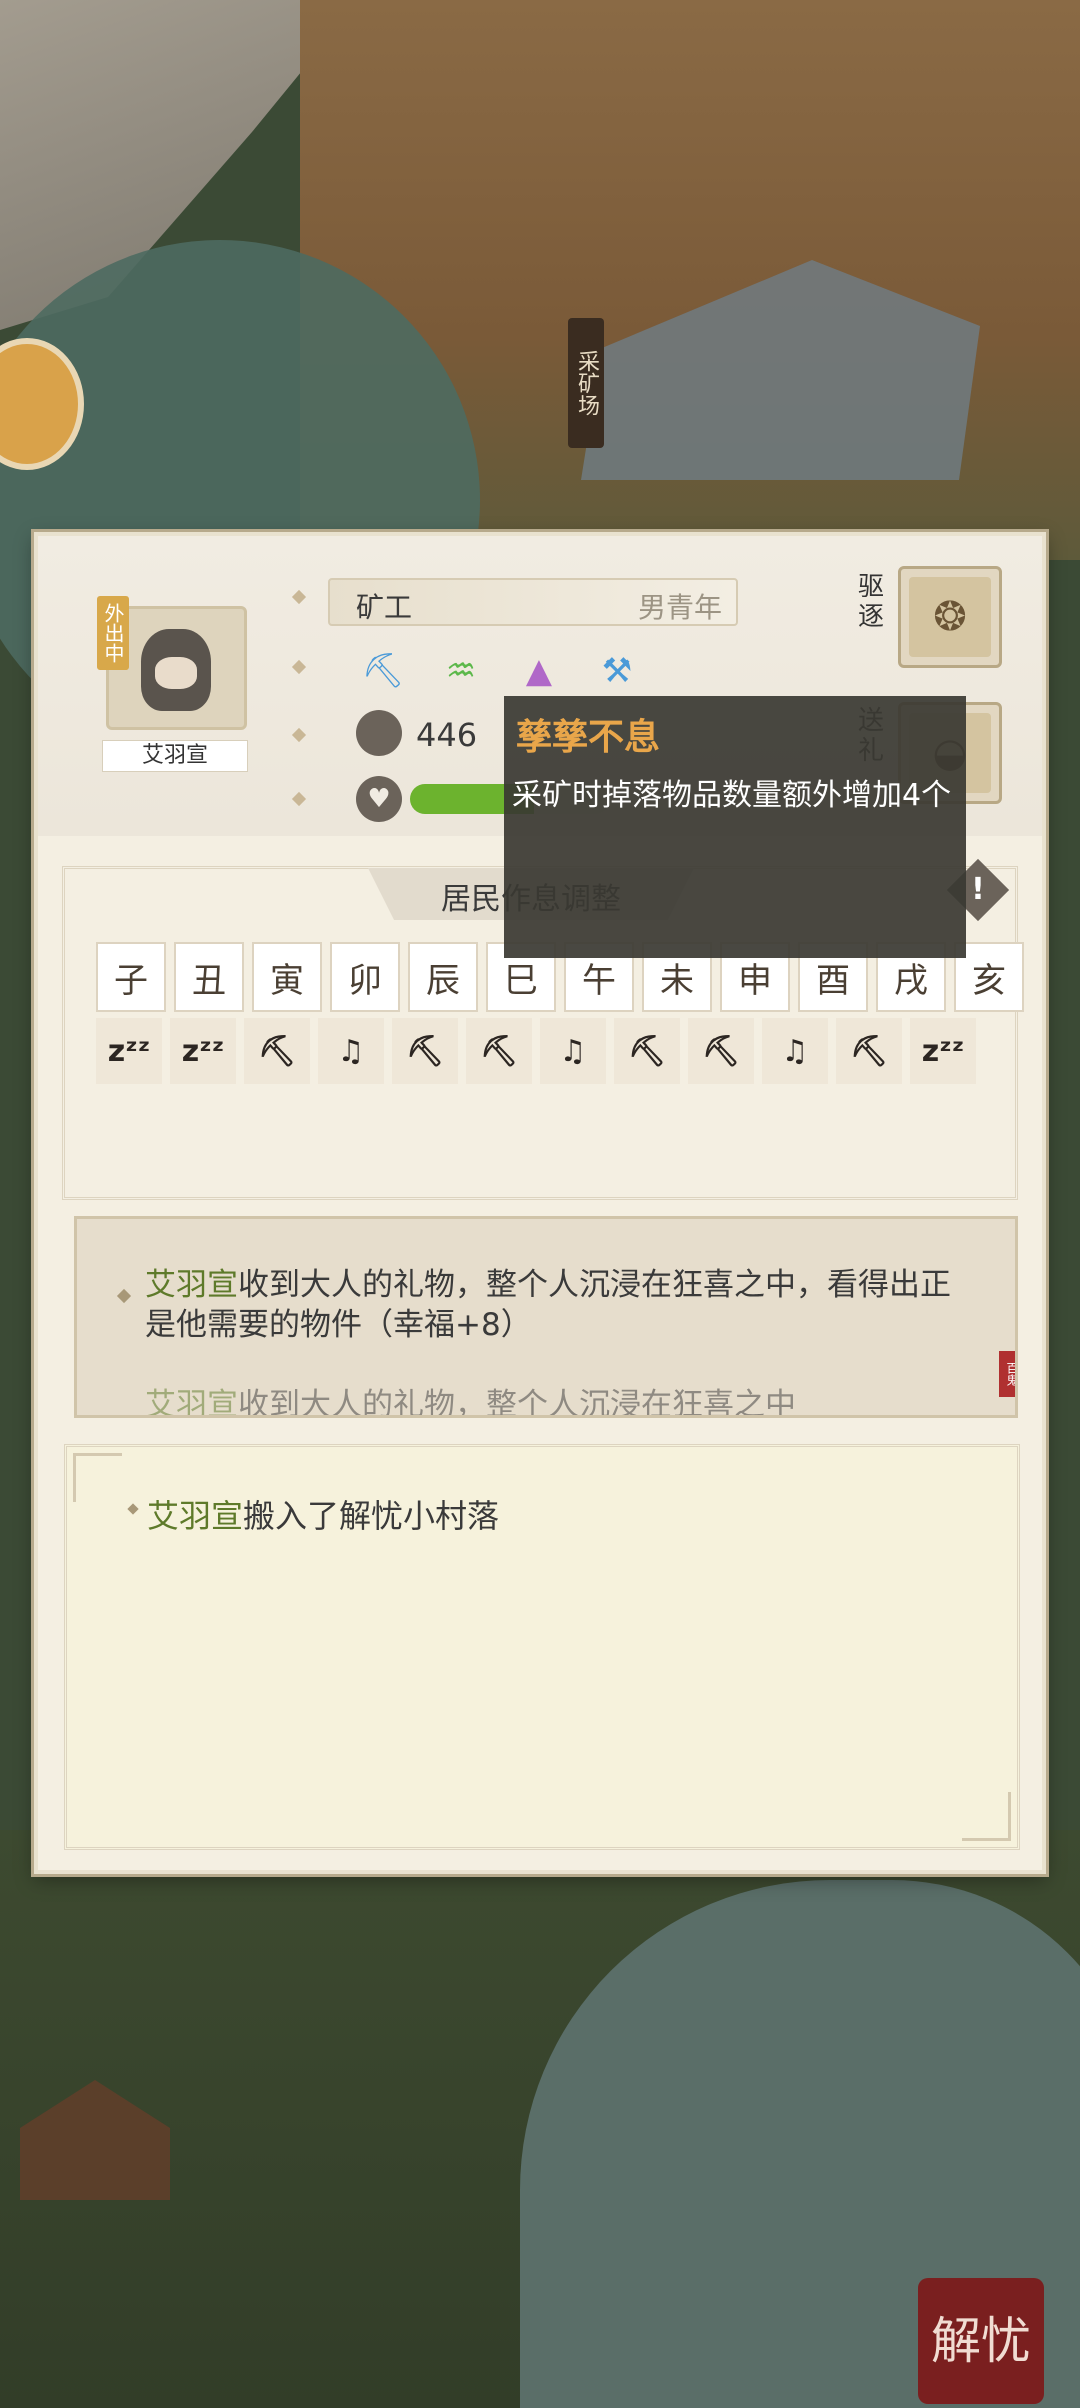 The image size is (1080, 2408). What do you see at coordinates (500, 671) in the screenshot?
I see `trait-icons: ⛏ ♒ ▲ ⚒` at bounding box center [500, 671].